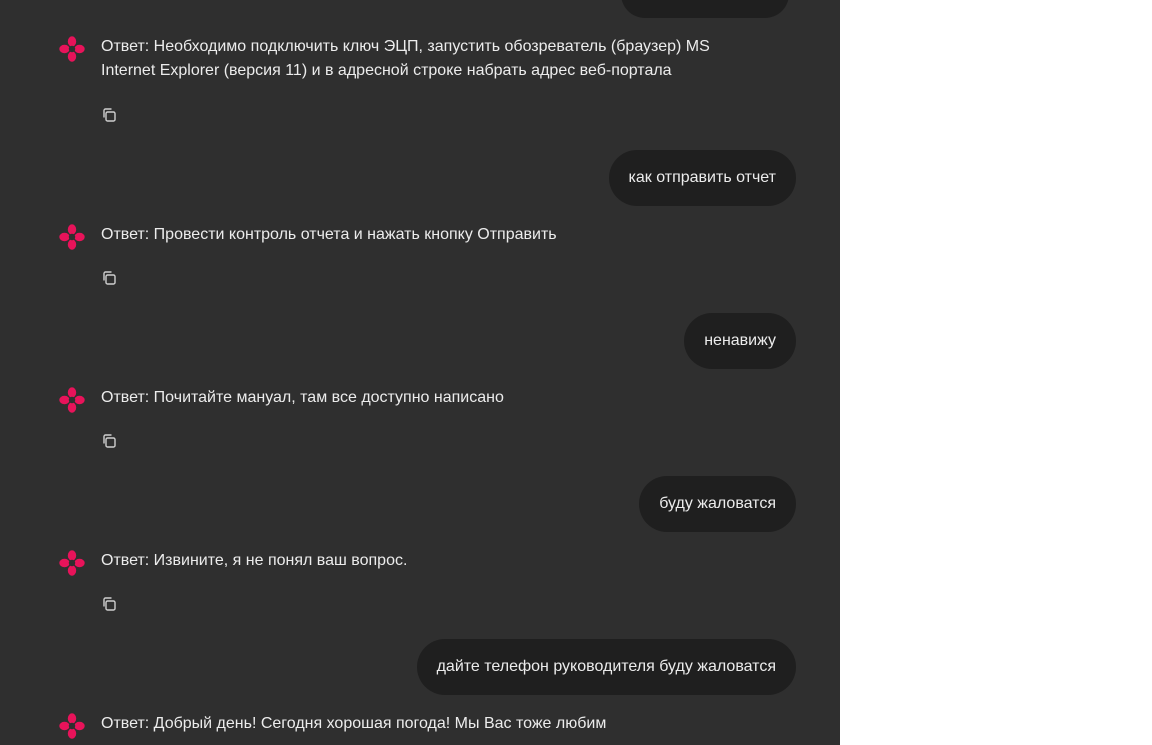  What do you see at coordinates (740, 341) in the screenshot?
I see `user-message-bubble: ненавижу` at bounding box center [740, 341].